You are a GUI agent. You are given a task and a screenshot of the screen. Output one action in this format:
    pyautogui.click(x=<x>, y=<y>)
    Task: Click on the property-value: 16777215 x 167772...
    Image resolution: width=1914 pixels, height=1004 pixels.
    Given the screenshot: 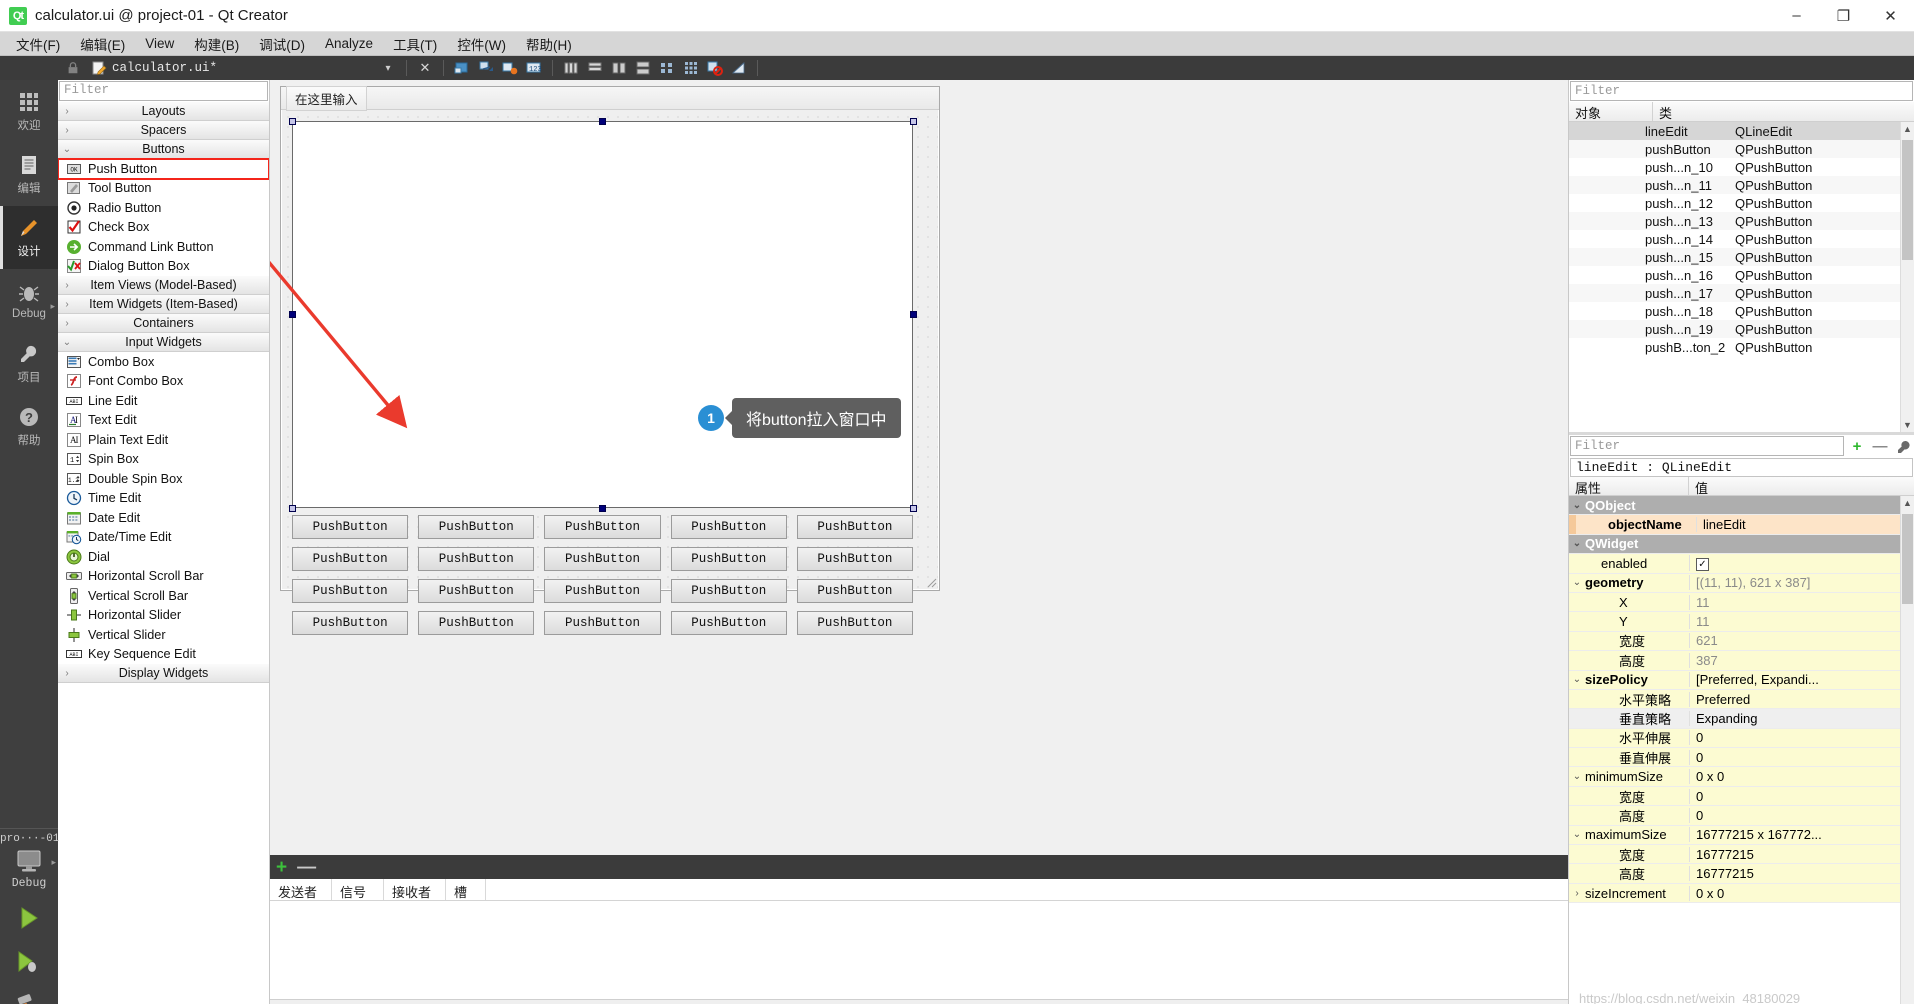 What is the action you would take?
    pyautogui.click(x=1801, y=835)
    